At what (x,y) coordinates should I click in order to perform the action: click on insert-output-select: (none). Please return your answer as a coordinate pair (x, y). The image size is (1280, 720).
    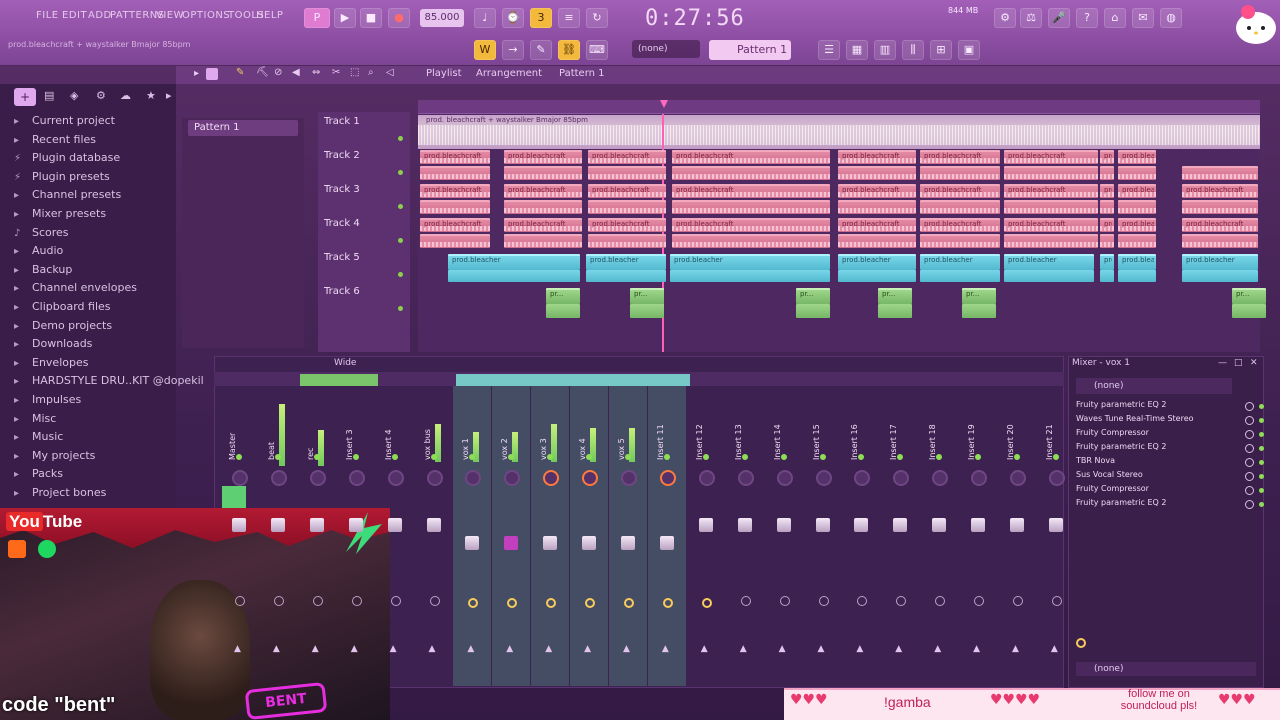
    Looking at the image, I should click on (1166, 669).